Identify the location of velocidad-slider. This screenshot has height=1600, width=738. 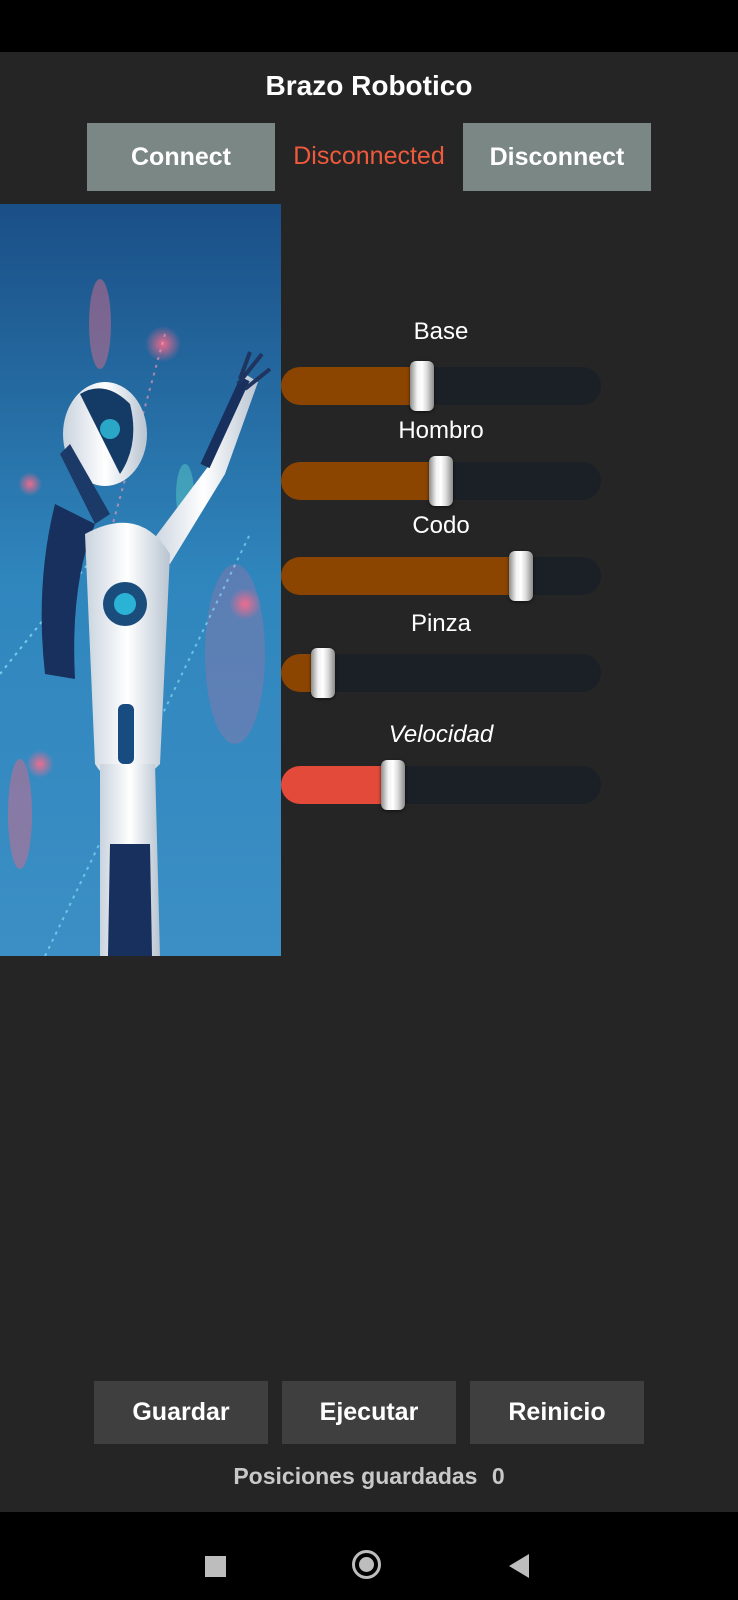
(441, 785).